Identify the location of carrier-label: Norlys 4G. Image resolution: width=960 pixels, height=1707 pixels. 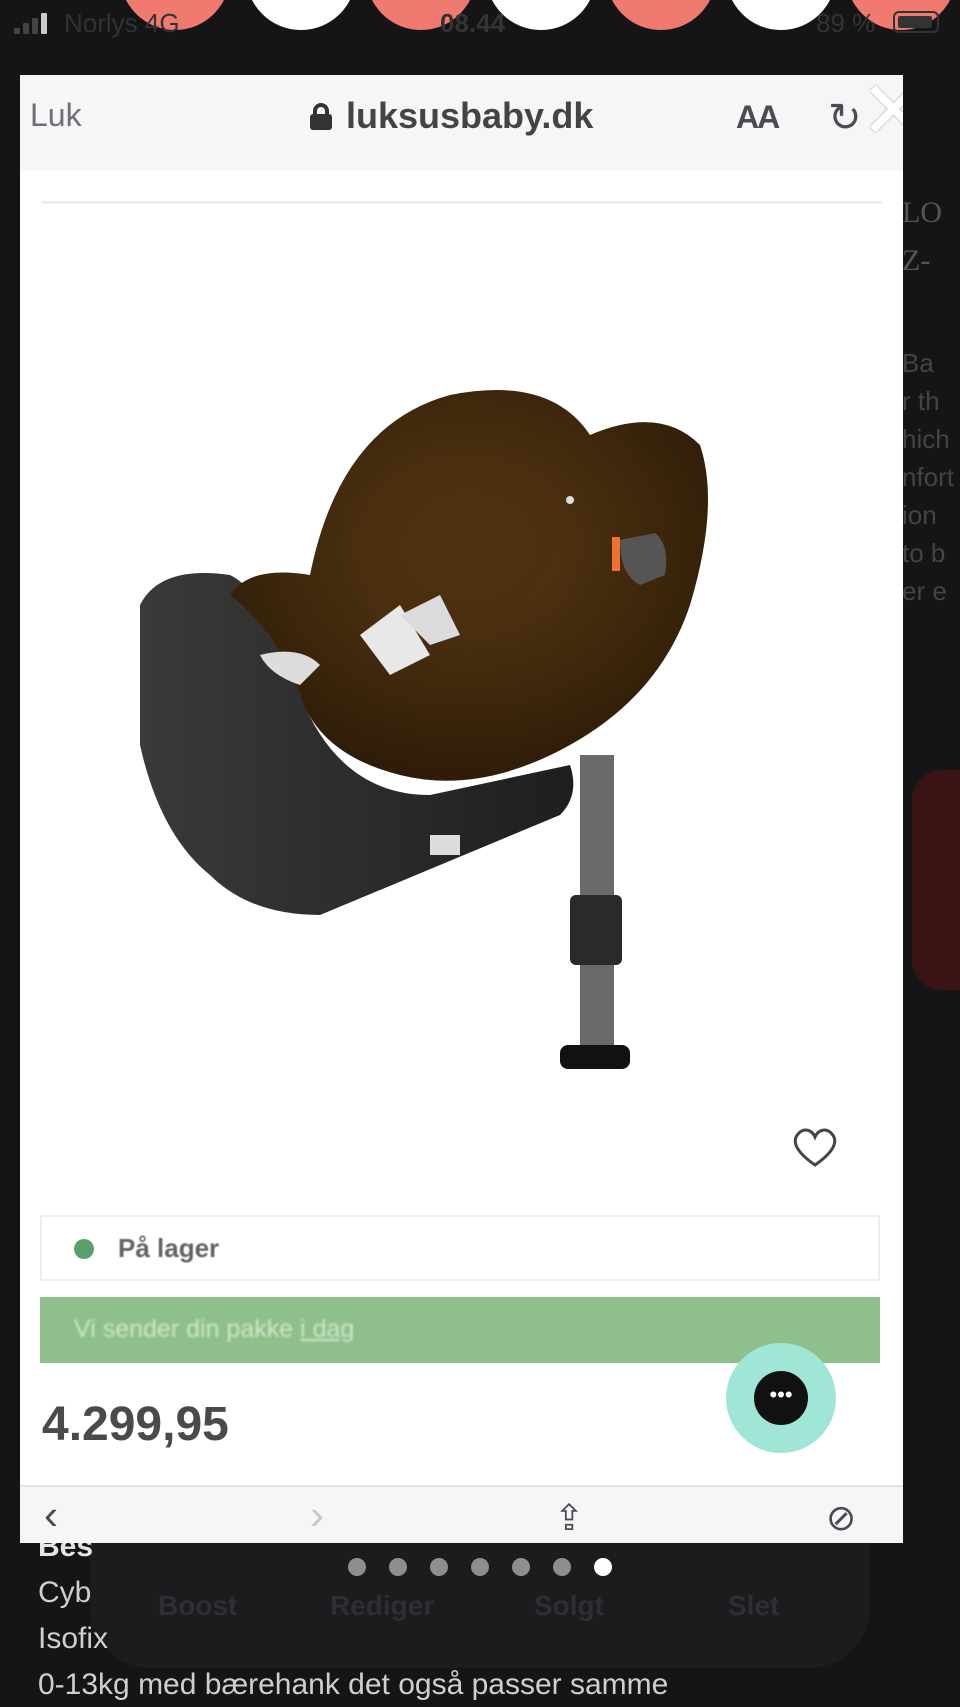
(122, 23).